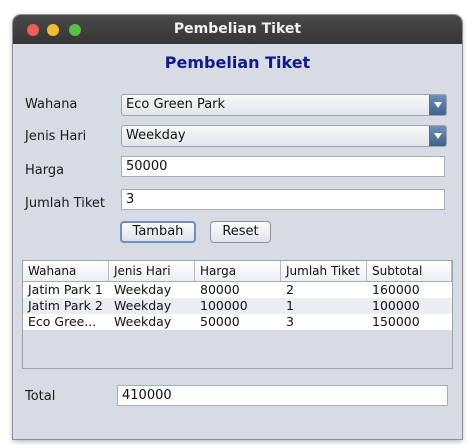  I want to click on jumlah-tiket-label: Jumlah Tiket, so click(65, 203).